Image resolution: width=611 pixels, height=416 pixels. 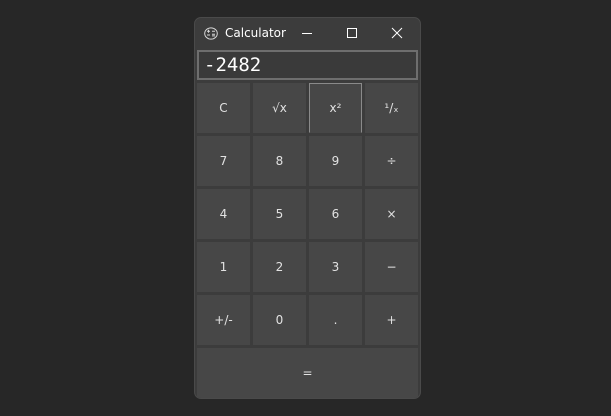 What do you see at coordinates (223, 320) in the screenshot?
I see `negate-button: +/-` at bounding box center [223, 320].